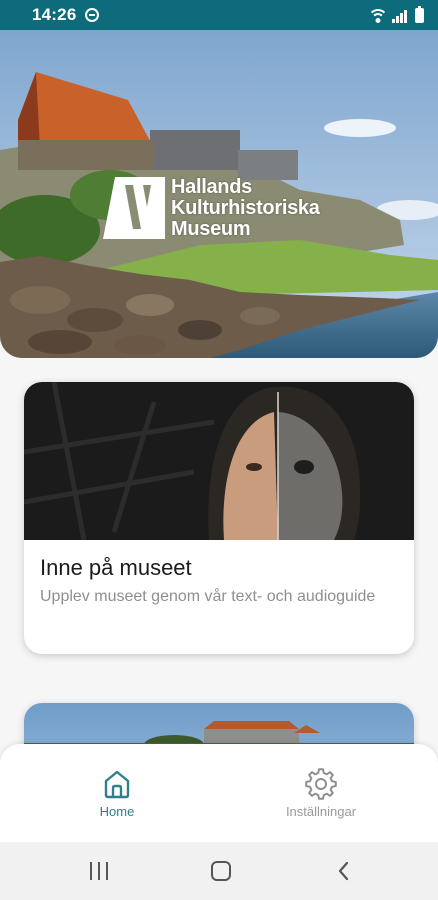 This screenshot has width=438, height=900. What do you see at coordinates (54, 14) in the screenshot?
I see `status-time: 14:26` at bounding box center [54, 14].